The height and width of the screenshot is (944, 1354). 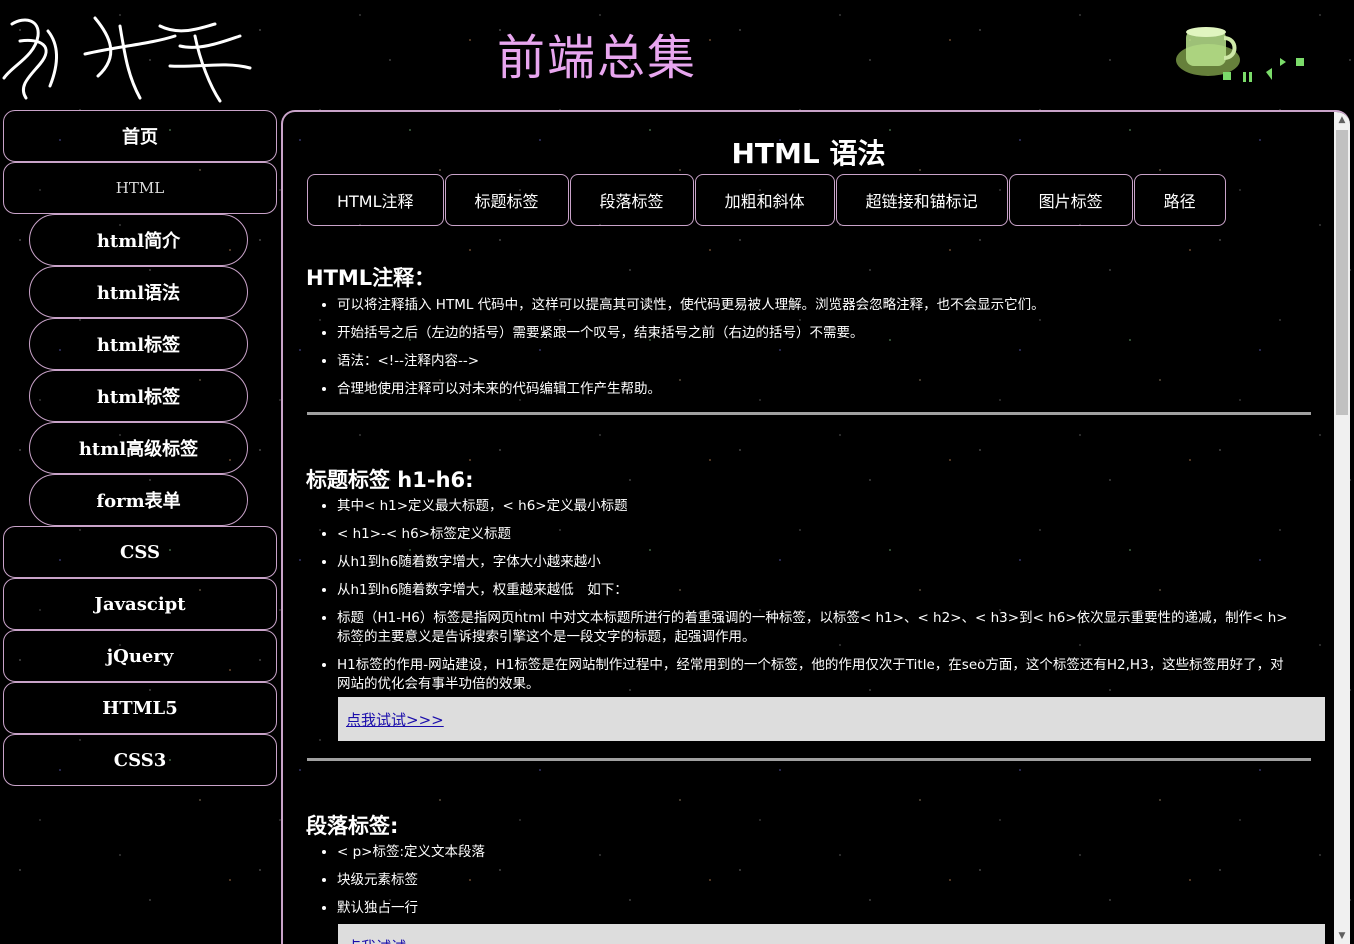 I want to click on scroll-down-arrow-icon: ▼, so click(x=1342, y=936).